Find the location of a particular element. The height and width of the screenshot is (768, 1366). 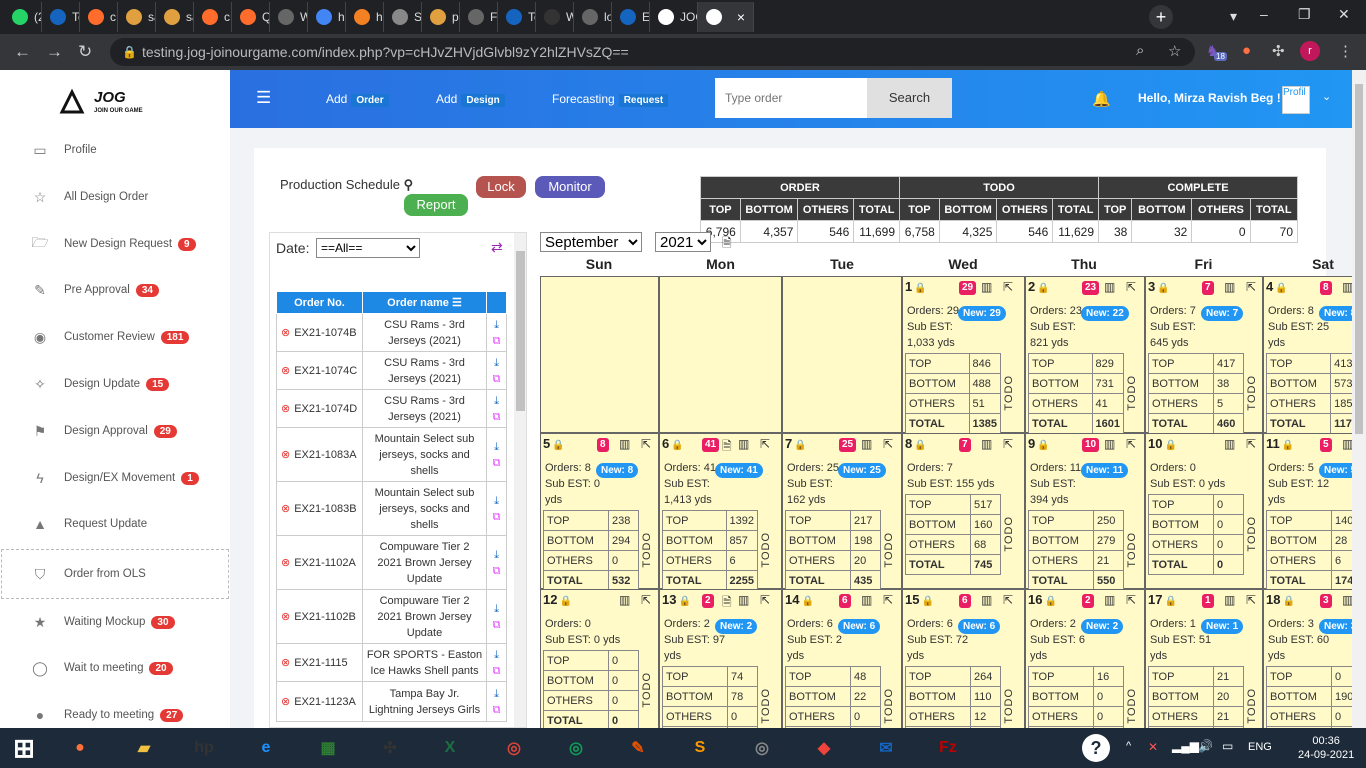

date-filter-select: ==All== is located at coordinates (368, 248).